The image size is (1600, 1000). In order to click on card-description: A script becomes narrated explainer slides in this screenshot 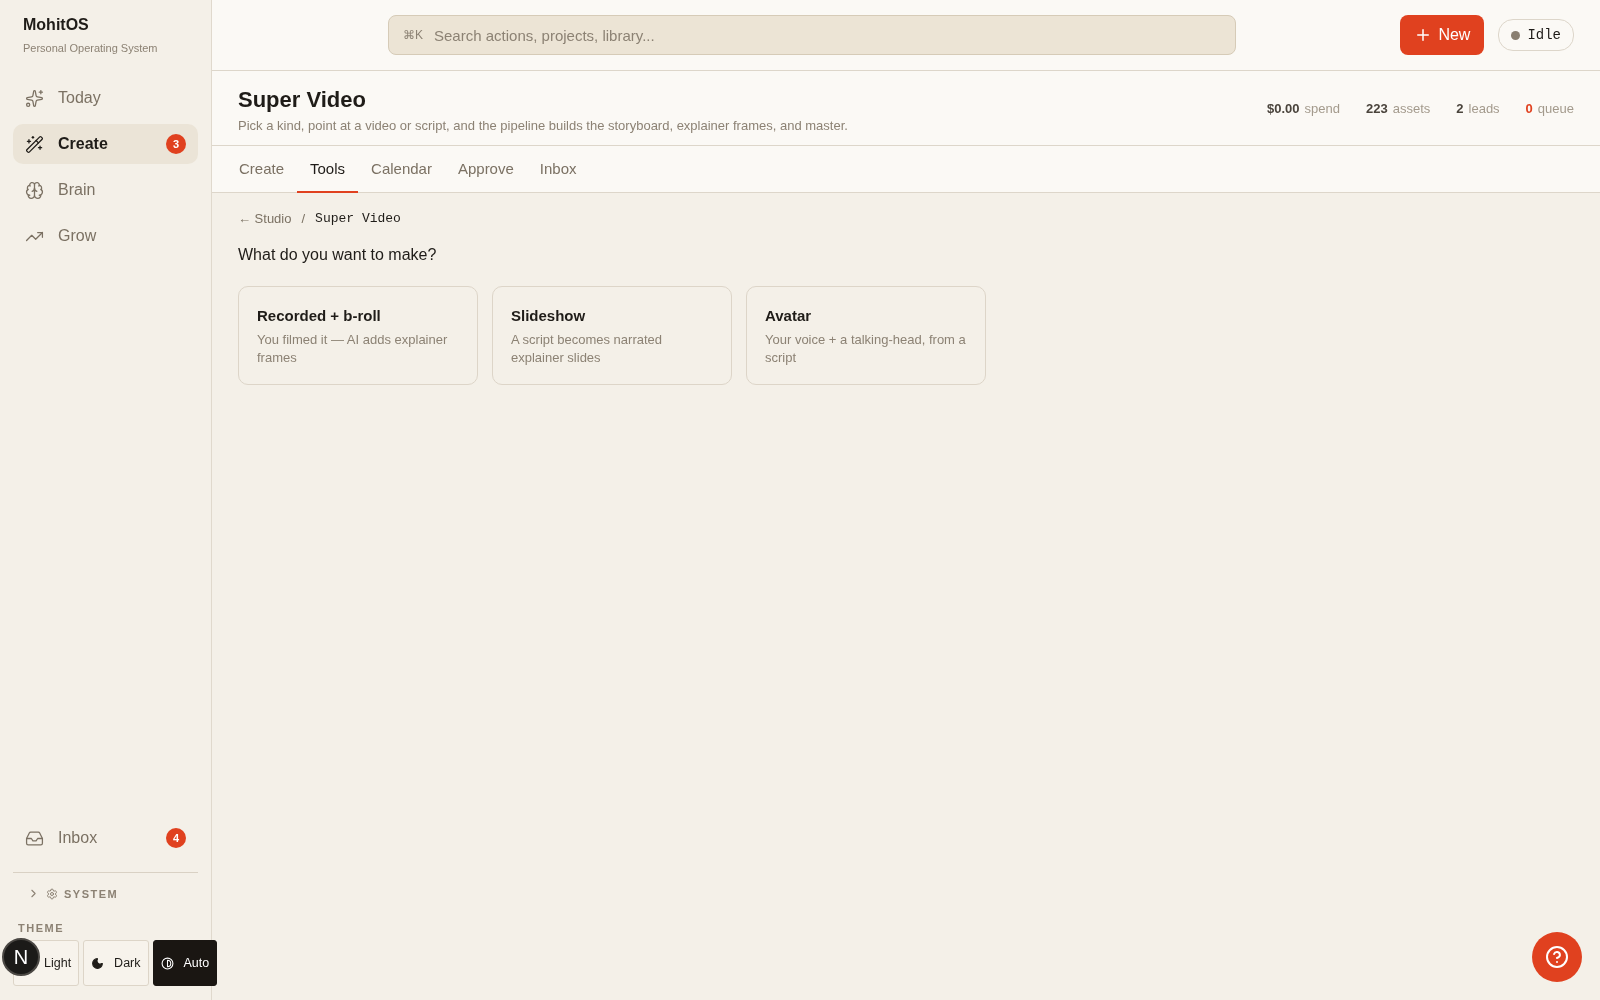, I will do `click(587, 349)`.